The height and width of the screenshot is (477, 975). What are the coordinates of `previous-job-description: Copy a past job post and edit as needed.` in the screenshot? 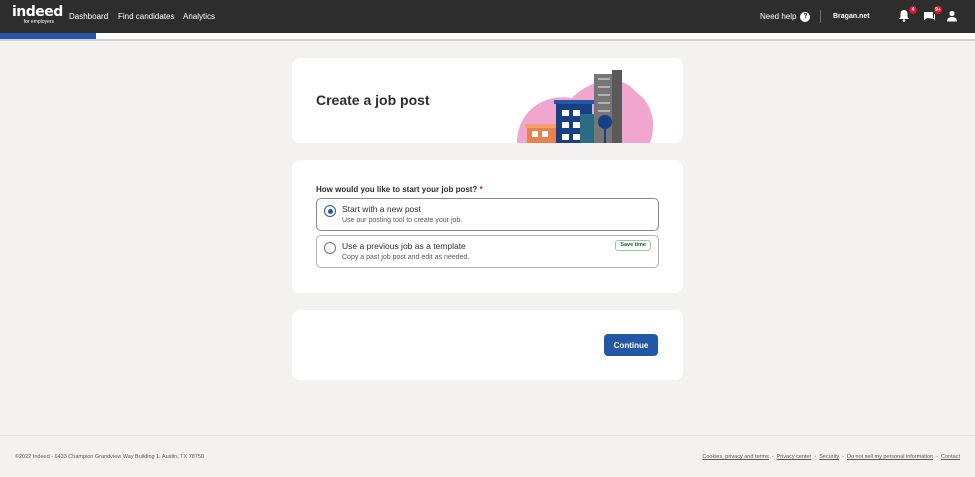 It's located at (406, 257).